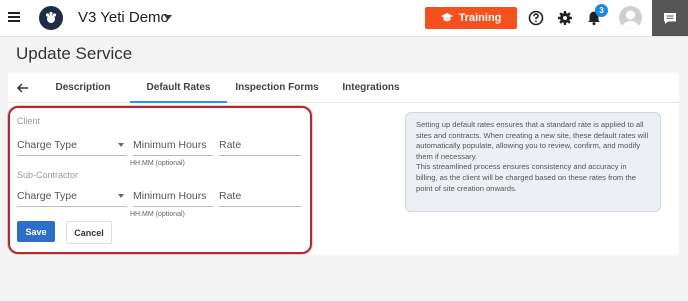  I want to click on tab-integrations: Integrations, so click(371, 87).